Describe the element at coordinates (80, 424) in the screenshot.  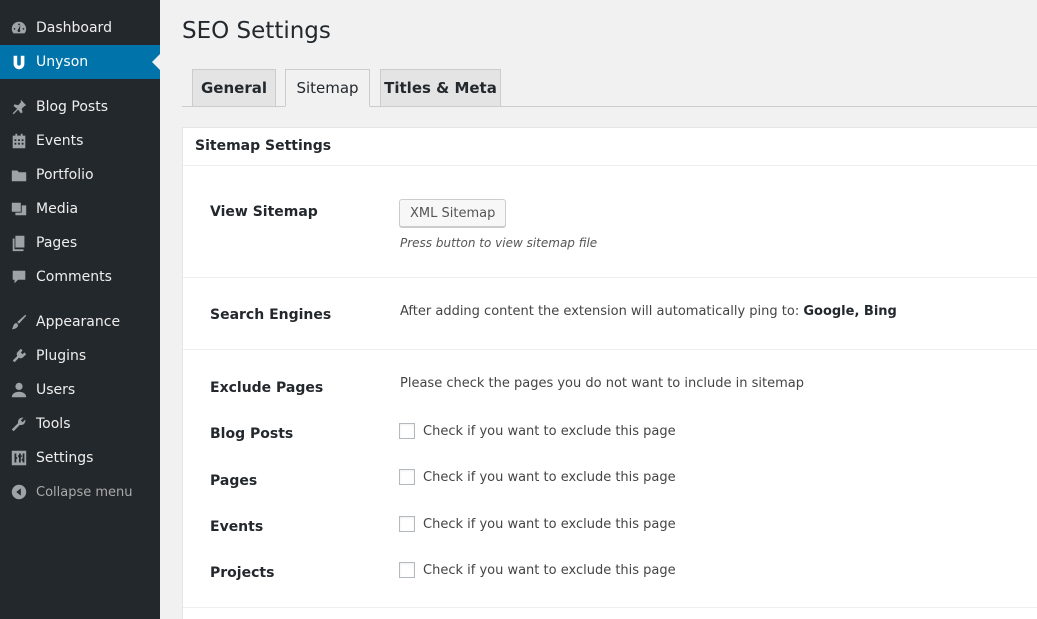
I see `menu-item-tools: Tools` at that location.